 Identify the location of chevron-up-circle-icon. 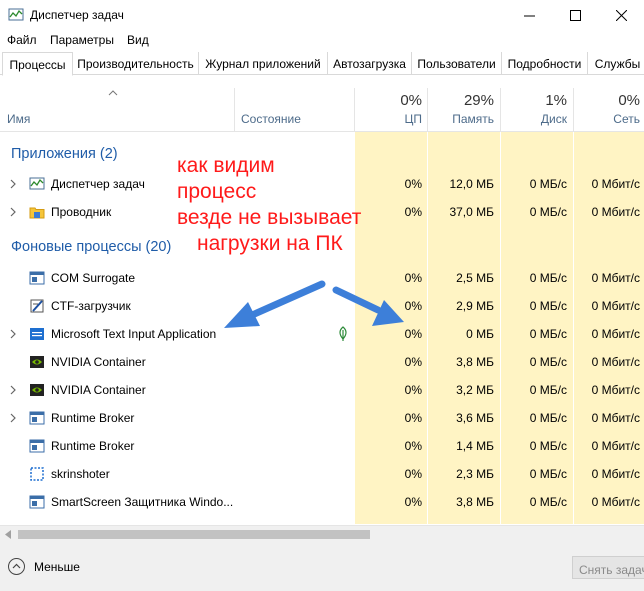
(16, 566).